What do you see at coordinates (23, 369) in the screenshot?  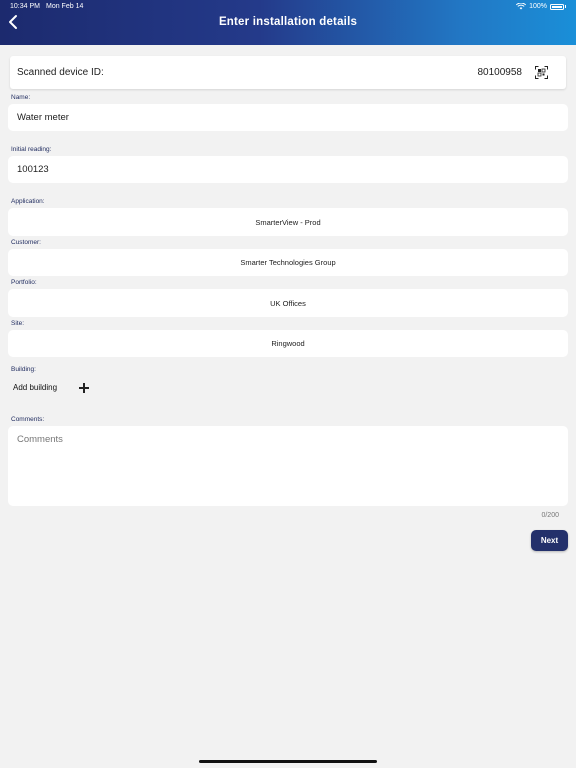 I see `building-label: Building:` at bounding box center [23, 369].